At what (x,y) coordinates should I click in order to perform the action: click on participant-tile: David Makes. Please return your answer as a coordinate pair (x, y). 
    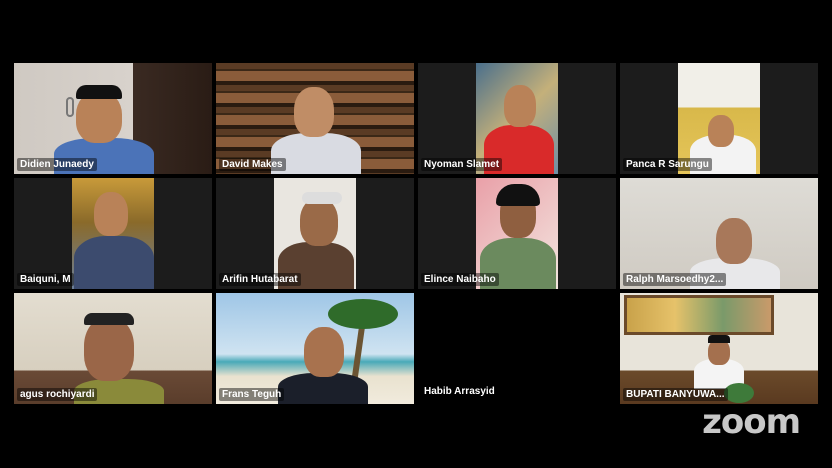
    Looking at the image, I should click on (315, 118).